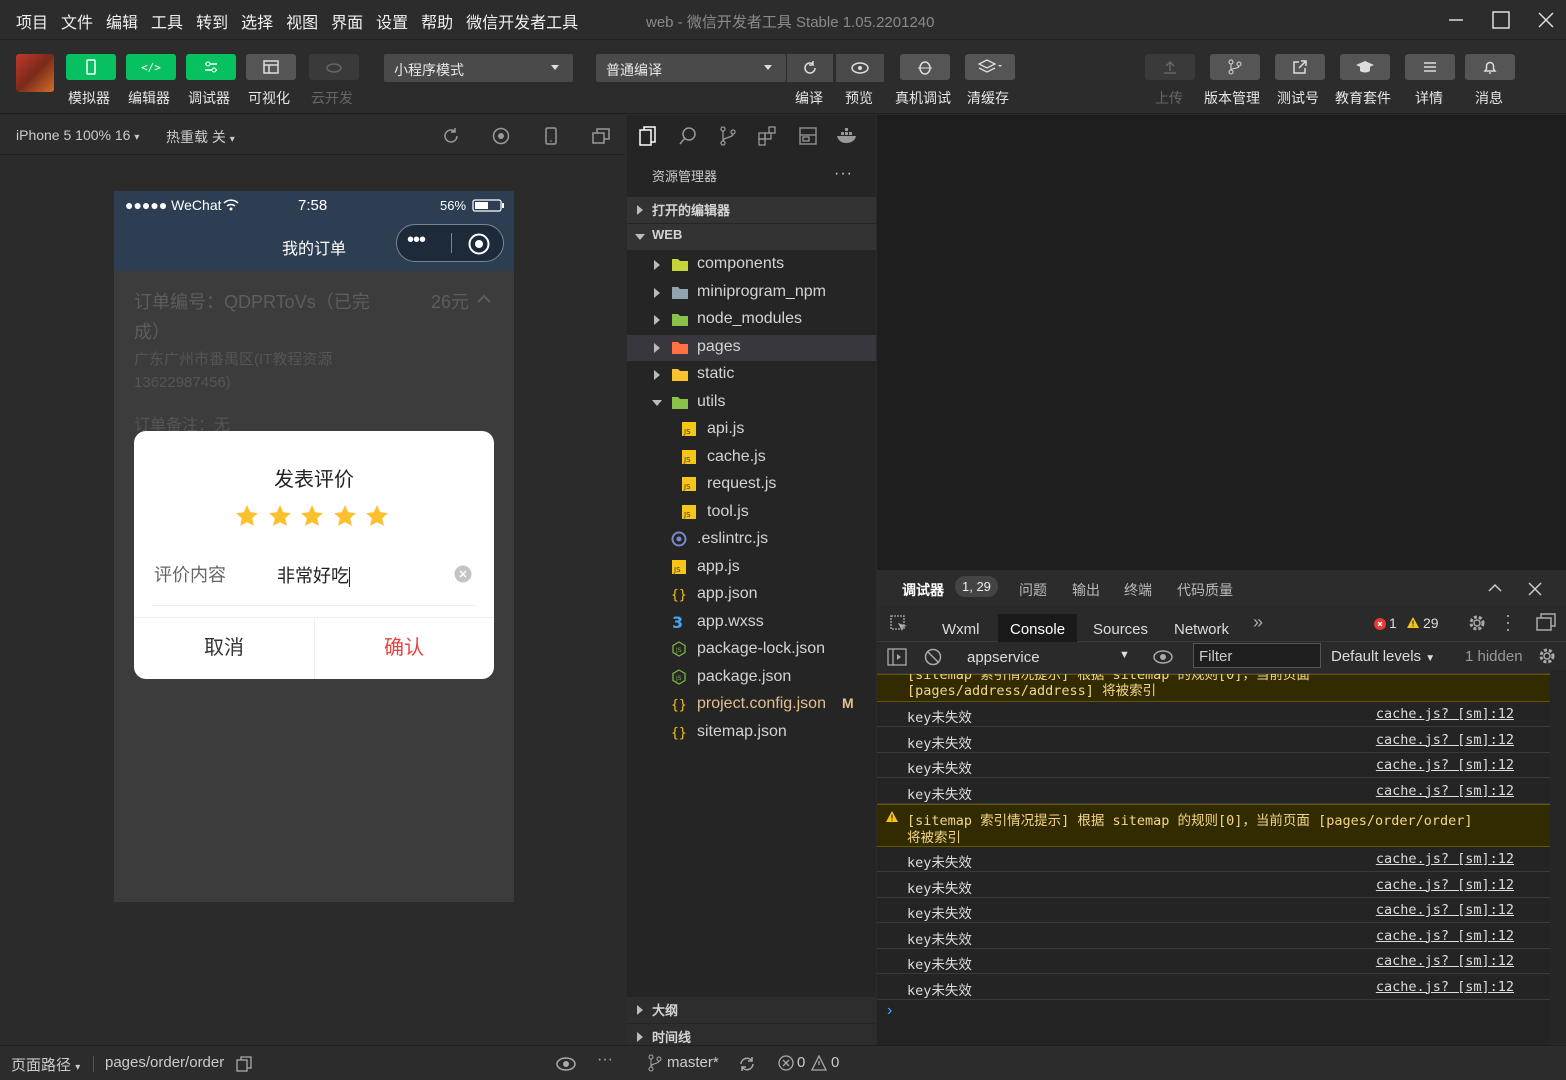  What do you see at coordinates (751, 678) in the screenshot?
I see `tree-file-package-json: JS package.json` at bounding box center [751, 678].